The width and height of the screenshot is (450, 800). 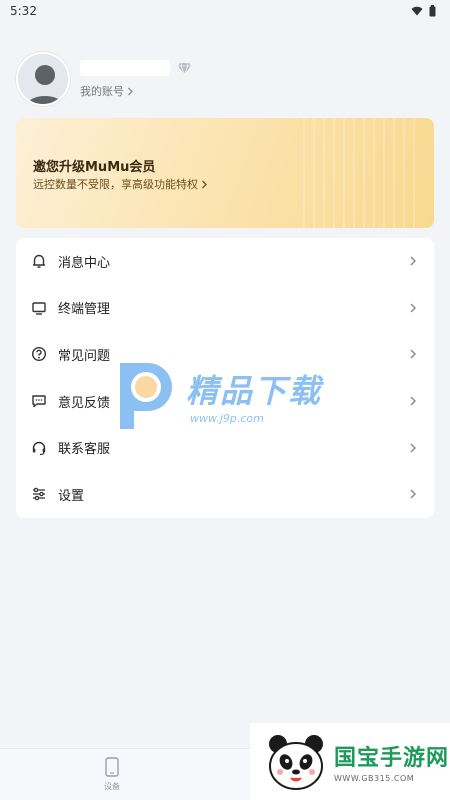 What do you see at coordinates (39, 448) in the screenshot?
I see `headset-icon` at bounding box center [39, 448].